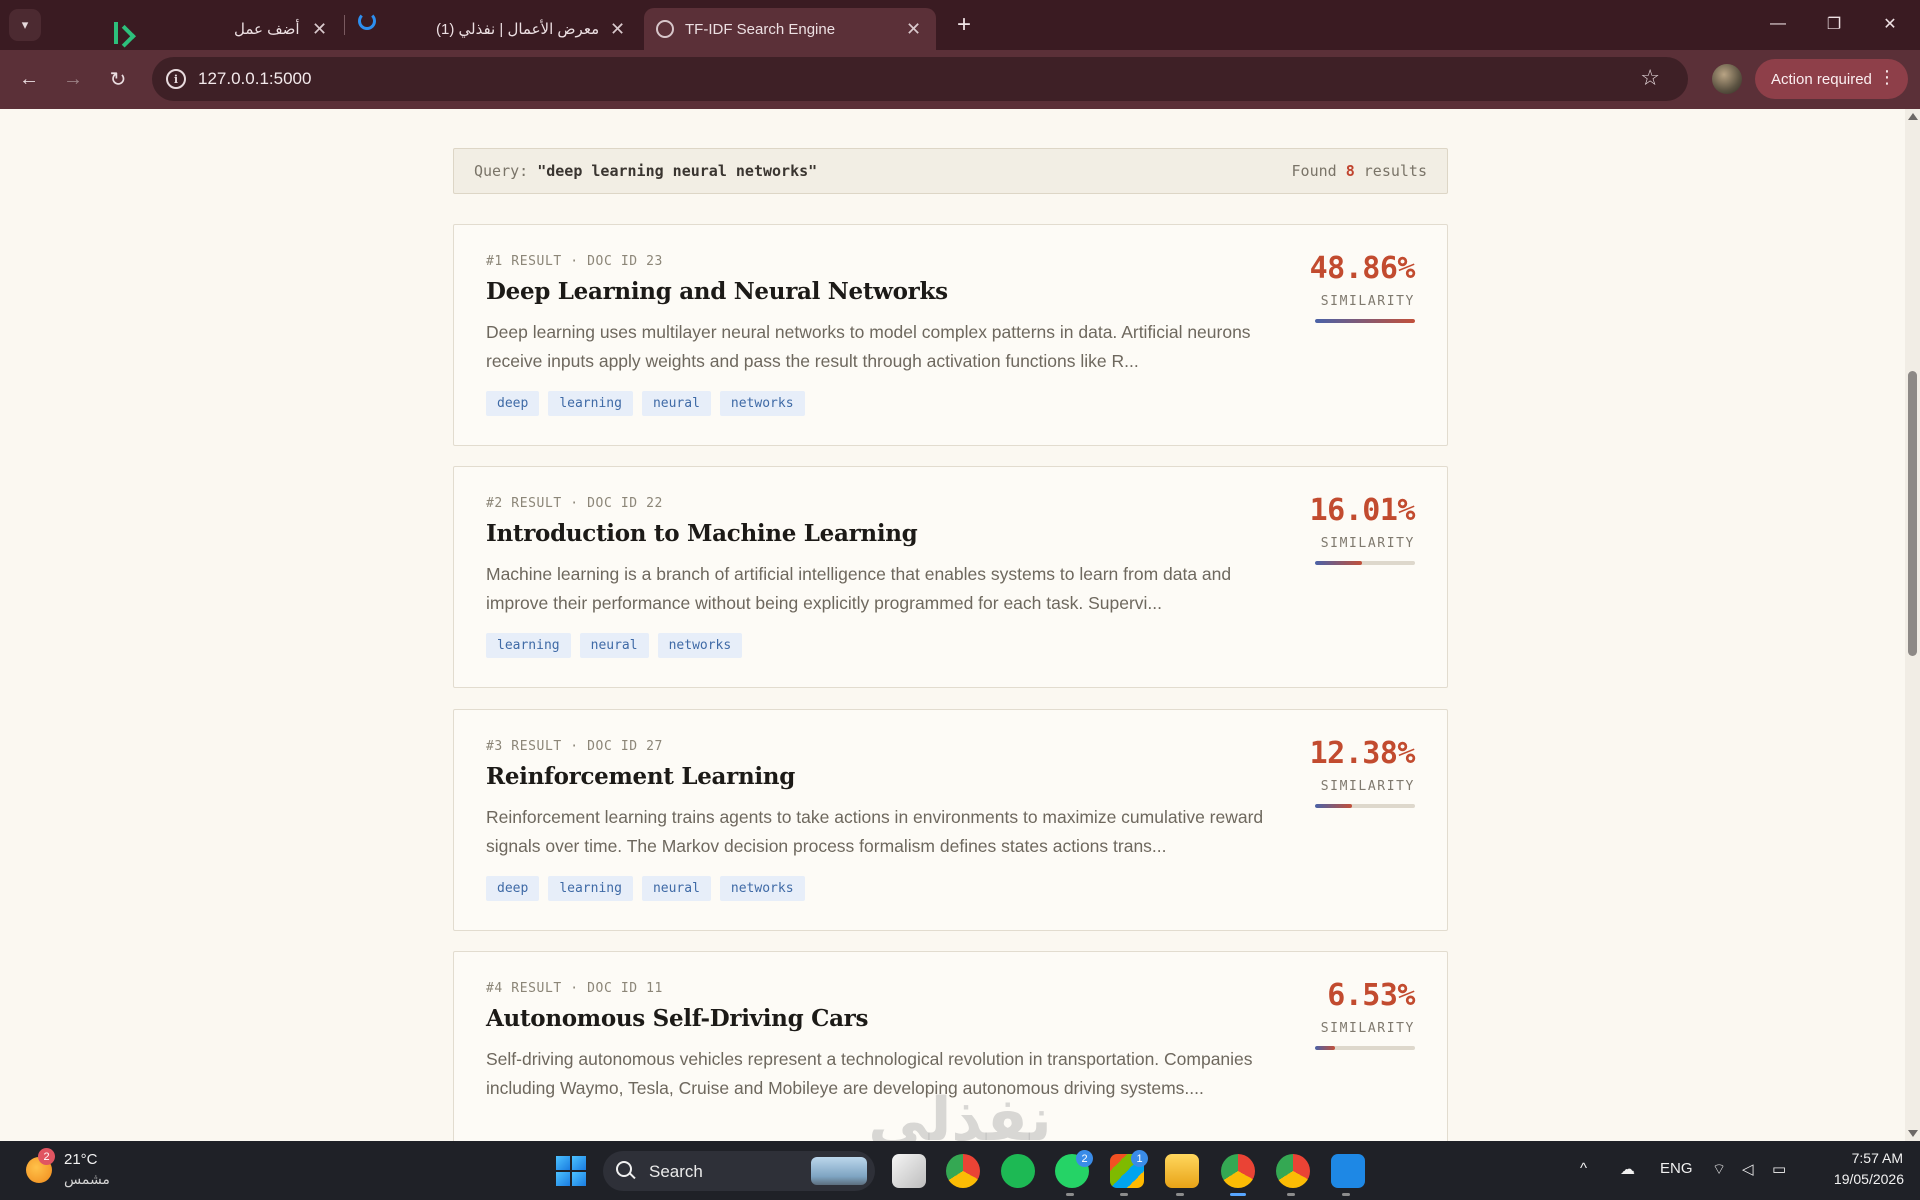 The height and width of the screenshot is (1200, 1920). Describe the element at coordinates (1778, 24) in the screenshot. I see `minimize-button: —` at that location.